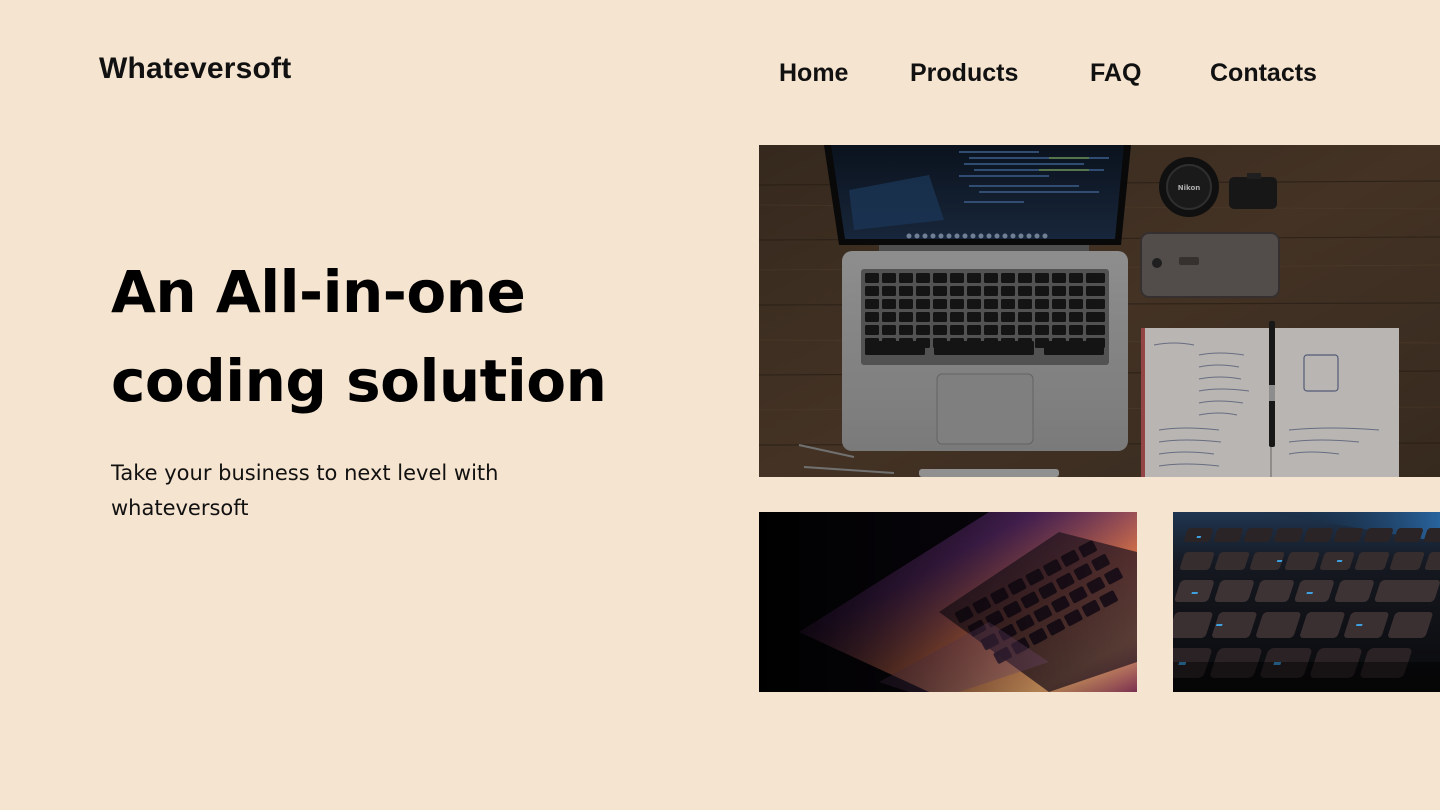 This screenshot has height=810, width=1440. What do you see at coordinates (1263, 73) in the screenshot?
I see `nav-contacts-link: Contacts` at bounding box center [1263, 73].